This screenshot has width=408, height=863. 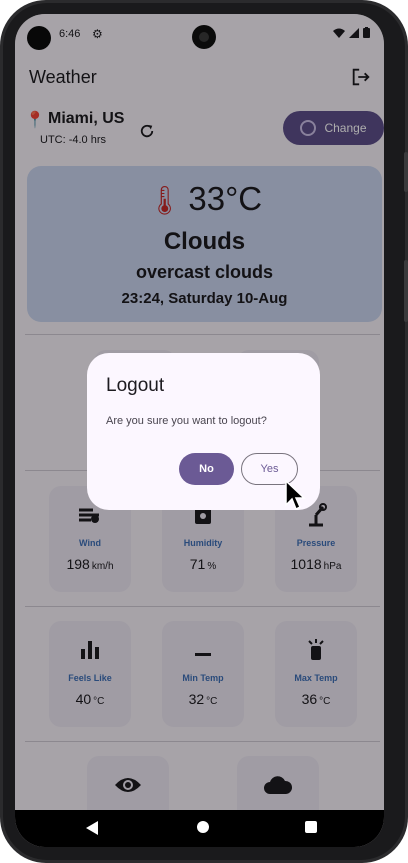 I want to click on back-icon, so click(x=92, y=828).